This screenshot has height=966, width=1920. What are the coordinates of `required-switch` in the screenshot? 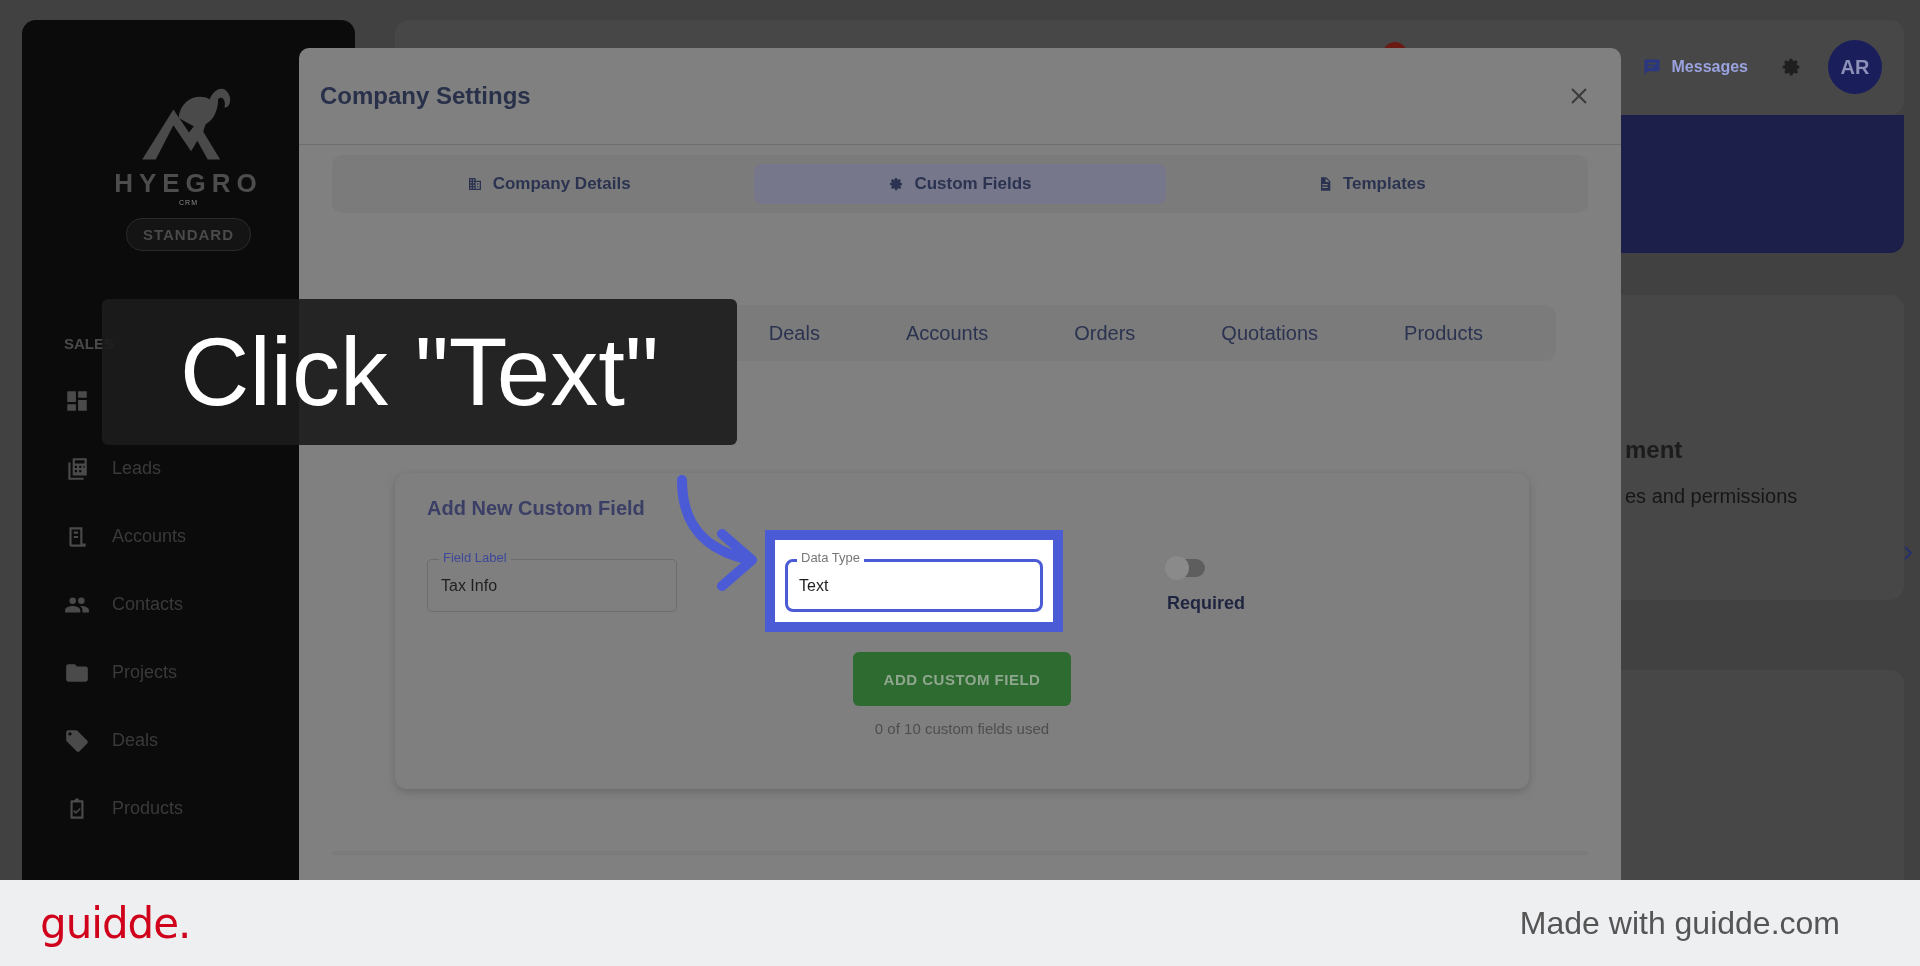 It's located at (1186, 567).